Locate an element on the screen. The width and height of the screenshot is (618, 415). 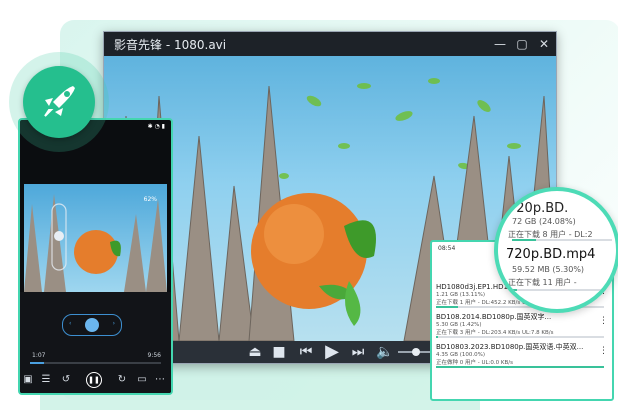
screenshot-icon: ▣ is located at coordinates (28, 379).